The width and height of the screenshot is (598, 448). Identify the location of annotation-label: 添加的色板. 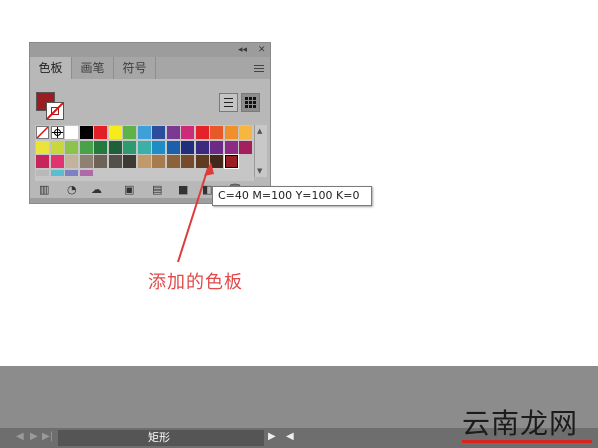
(195, 282).